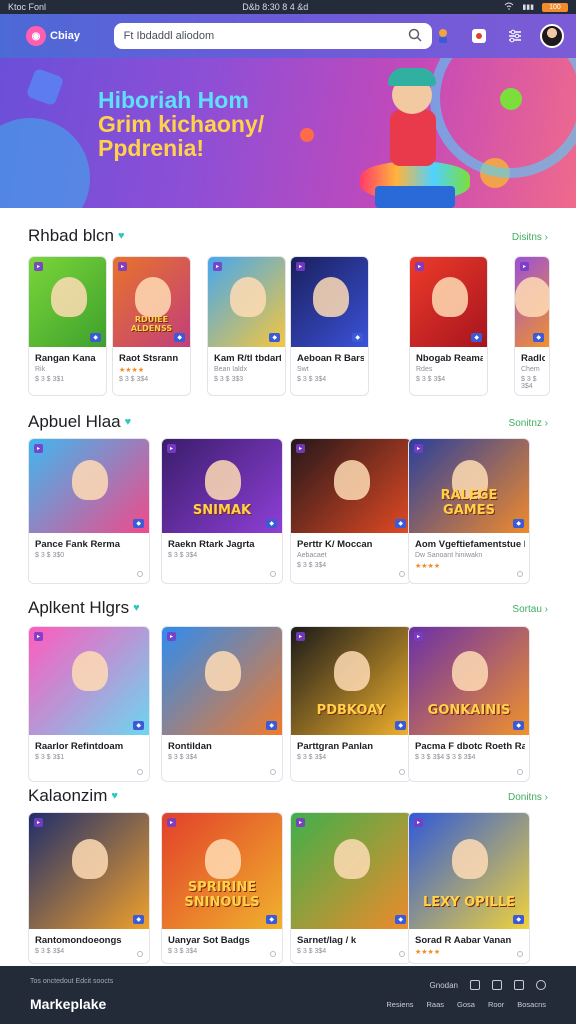 The image size is (576, 1024). I want to click on game-thumbnail: ▸ ◆ SNIMAK, so click(222, 486).